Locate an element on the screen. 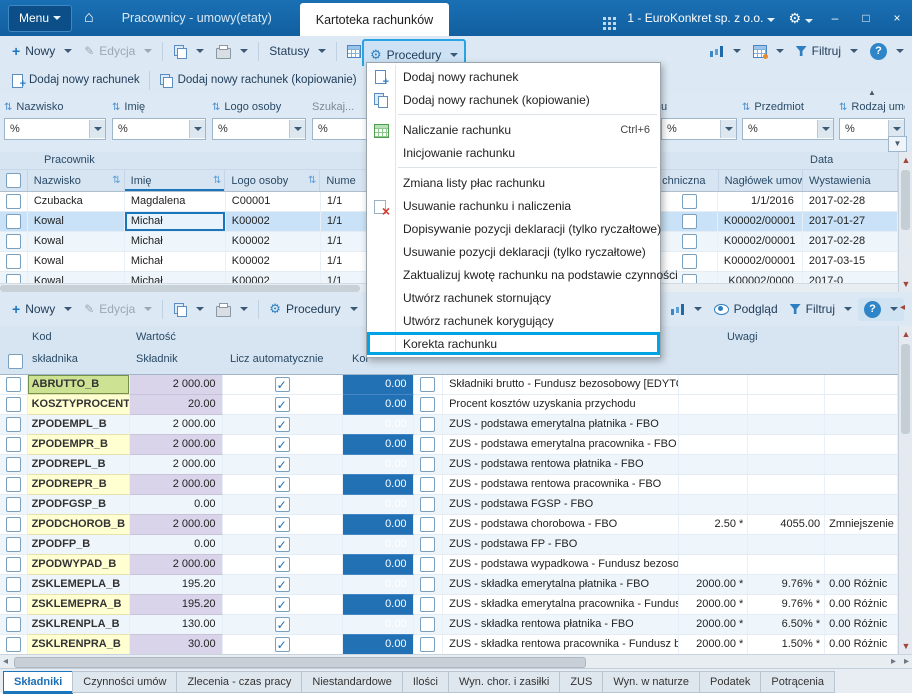 The width and height of the screenshot is (912, 694). cell-kod-skladnika: ZPODREPL_B is located at coordinates (78, 465).